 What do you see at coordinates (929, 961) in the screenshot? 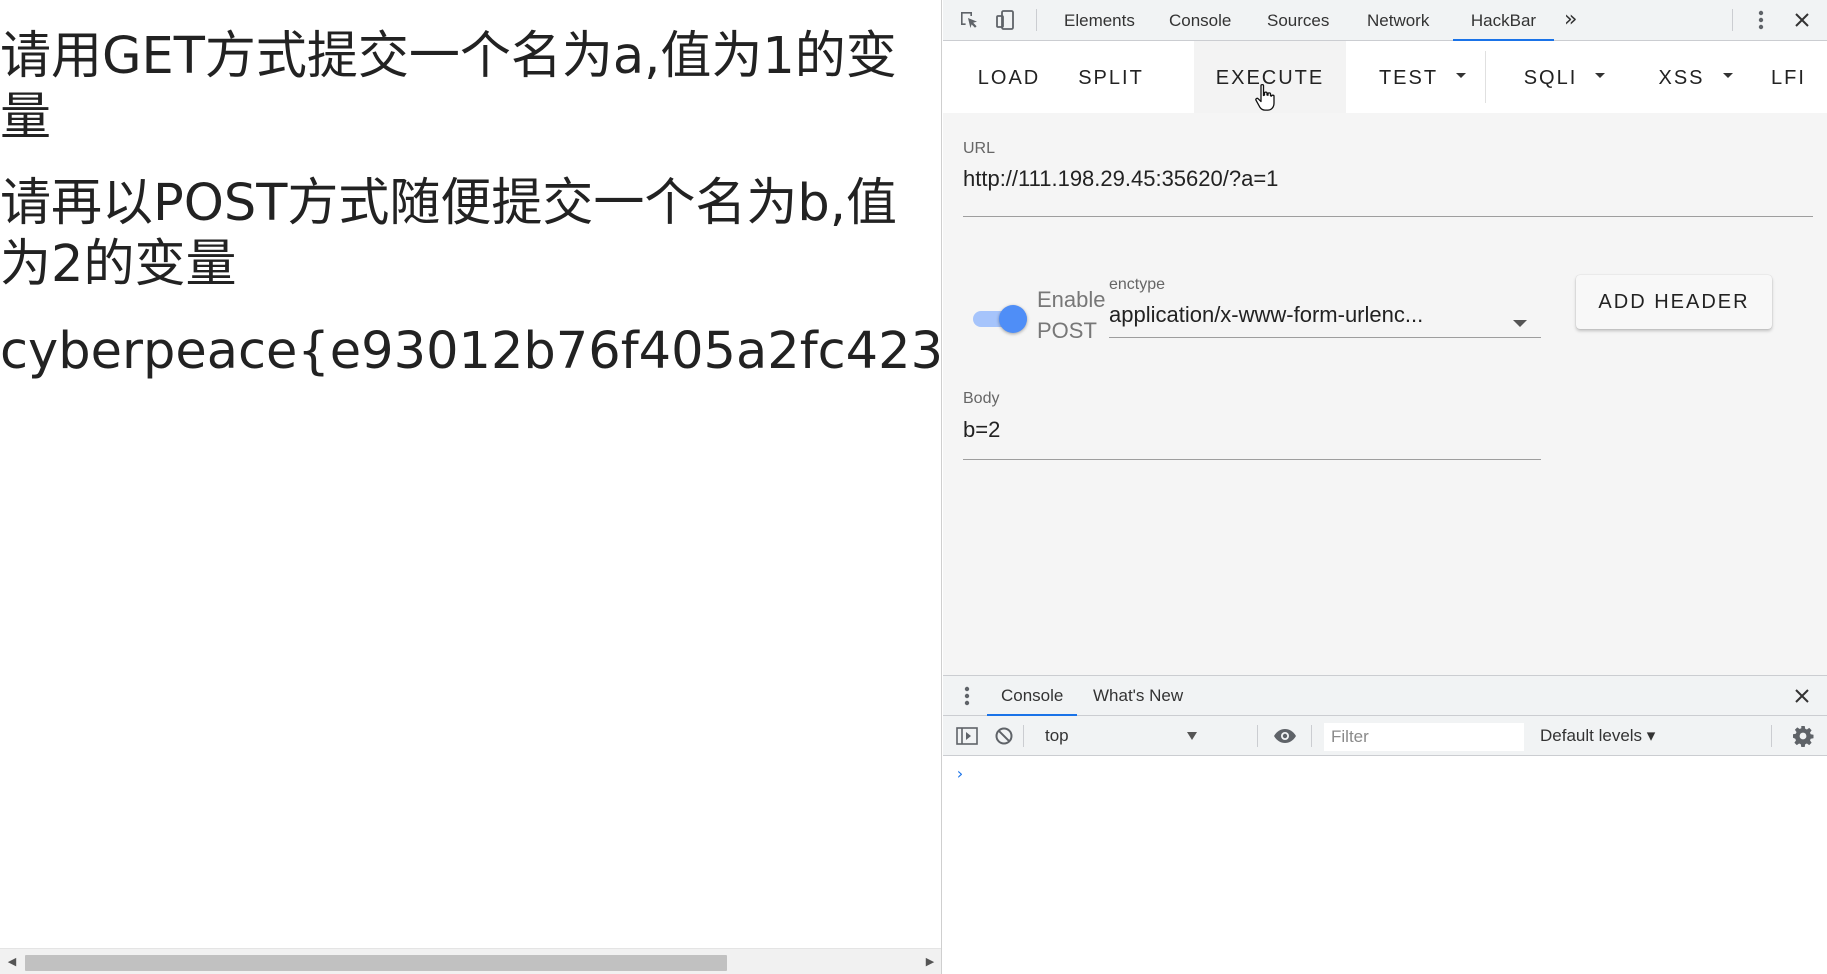
I see `scroll-right-arrow-icon: ▶` at bounding box center [929, 961].